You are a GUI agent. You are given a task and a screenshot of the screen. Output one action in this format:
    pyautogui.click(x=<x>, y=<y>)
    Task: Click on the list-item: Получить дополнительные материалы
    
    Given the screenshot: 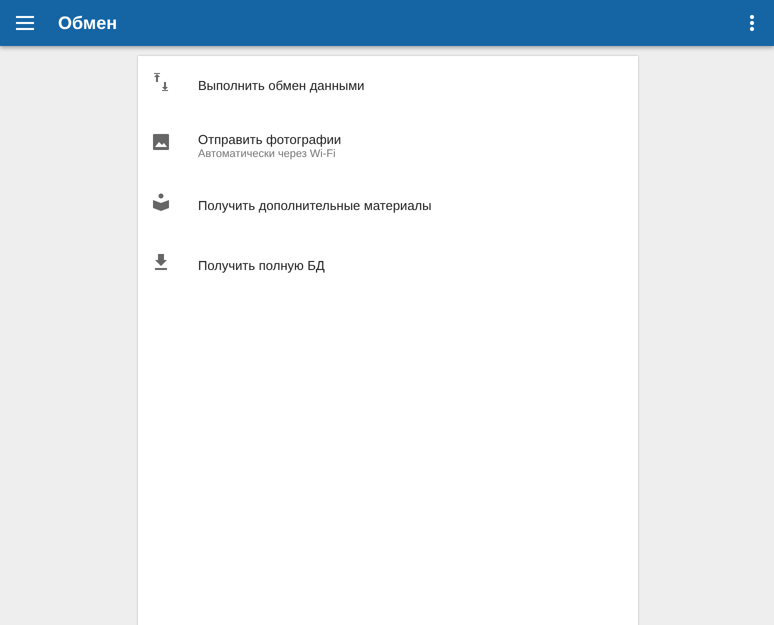 What is the action you would take?
    pyautogui.click(x=388, y=206)
    